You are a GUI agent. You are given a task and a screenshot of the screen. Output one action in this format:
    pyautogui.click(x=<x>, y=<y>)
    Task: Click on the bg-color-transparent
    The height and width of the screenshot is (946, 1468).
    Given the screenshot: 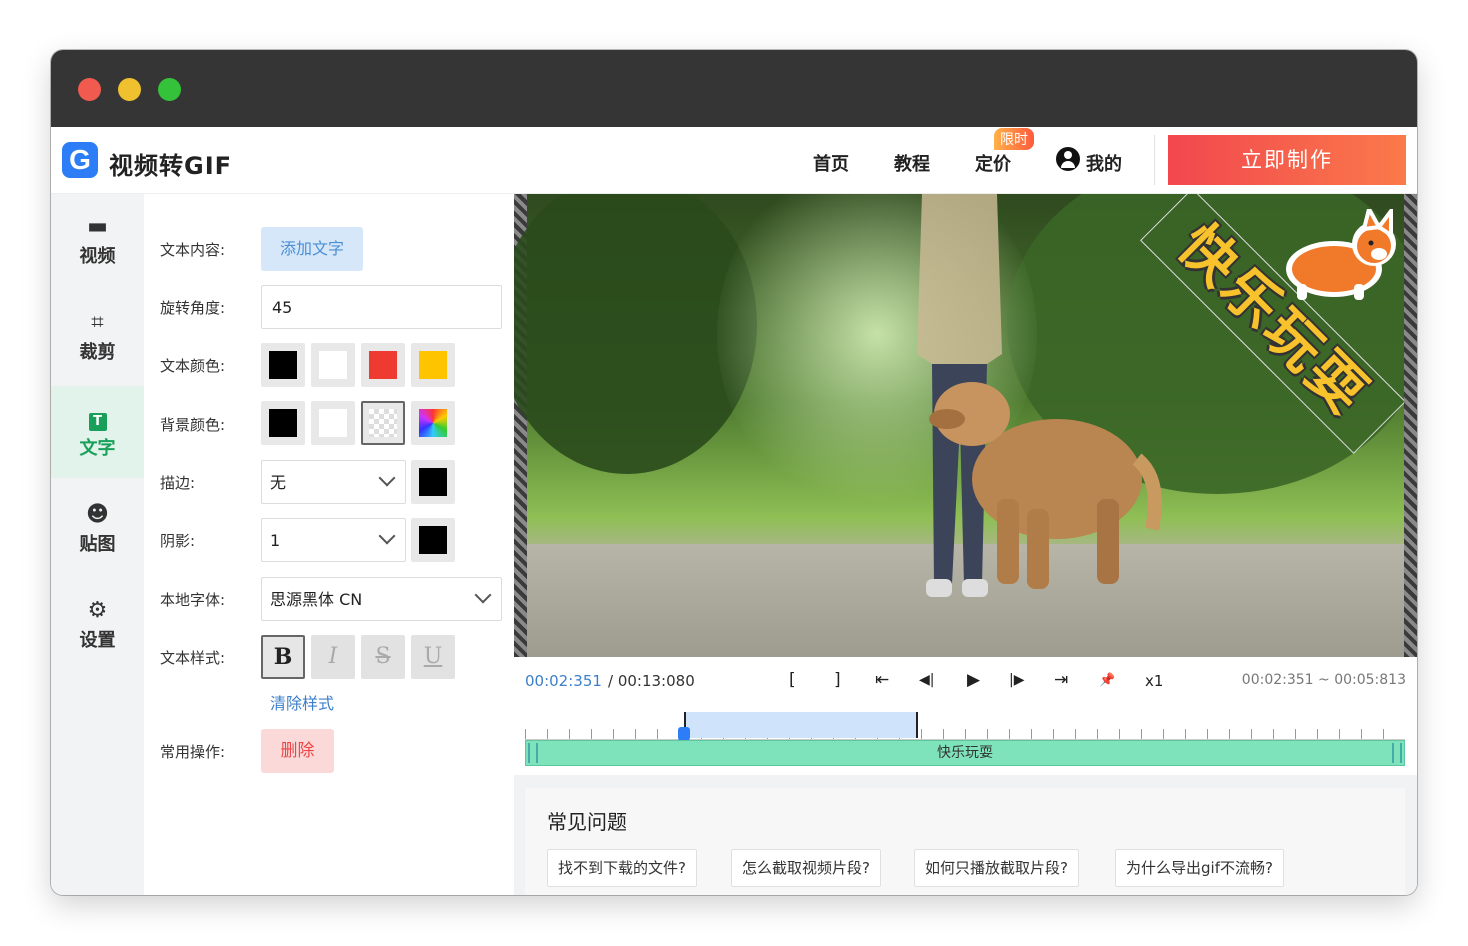 What is the action you would take?
    pyautogui.click(x=383, y=423)
    